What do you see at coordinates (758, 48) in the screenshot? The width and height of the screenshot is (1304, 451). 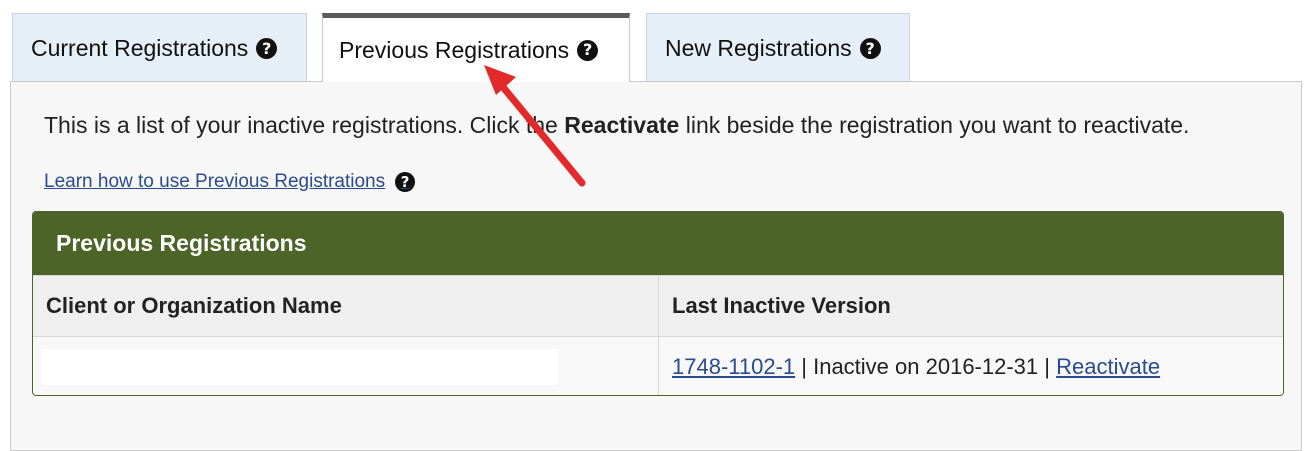 I see `tab-label: New Registrations` at bounding box center [758, 48].